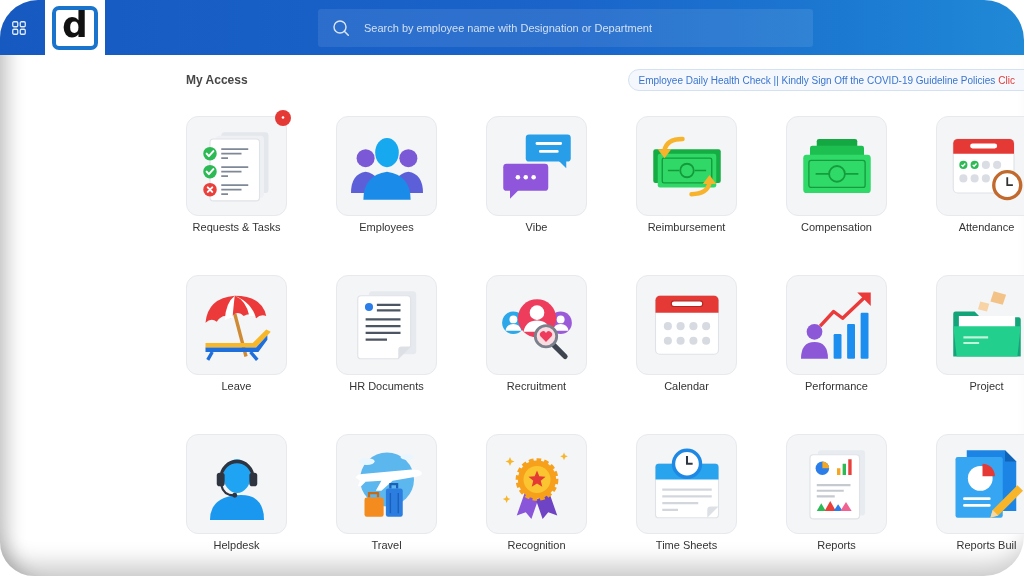 The image size is (1024, 576). What do you see at coordinates (686, 386) in the screenshot?
I see `app-label: Calendar` at bounding box center [686, 386].